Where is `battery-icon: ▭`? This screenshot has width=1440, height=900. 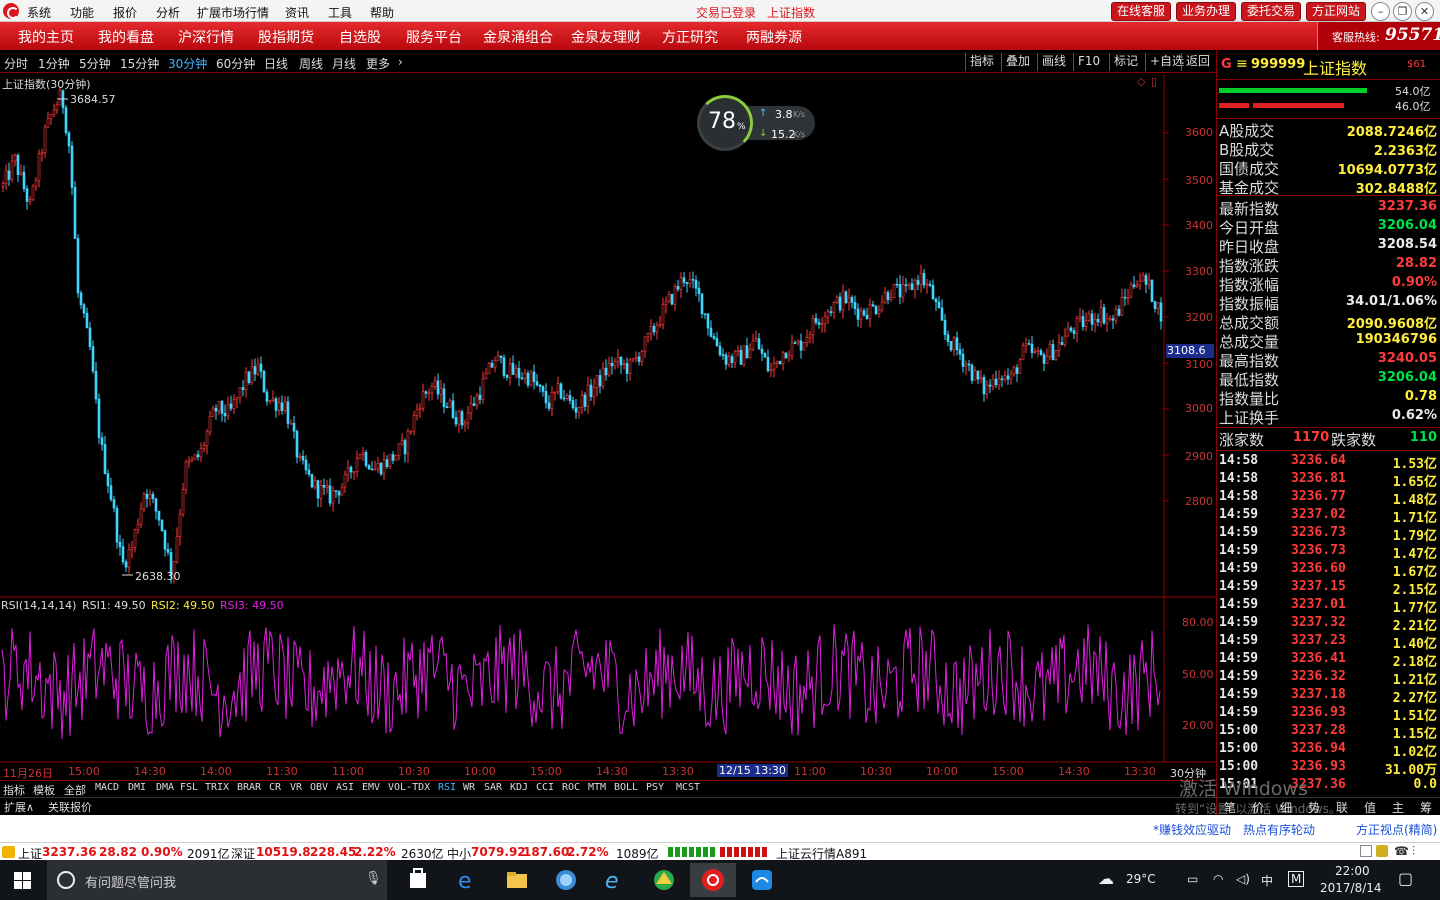
battery-icon: ▭ is located at coordinates (1192, 879).